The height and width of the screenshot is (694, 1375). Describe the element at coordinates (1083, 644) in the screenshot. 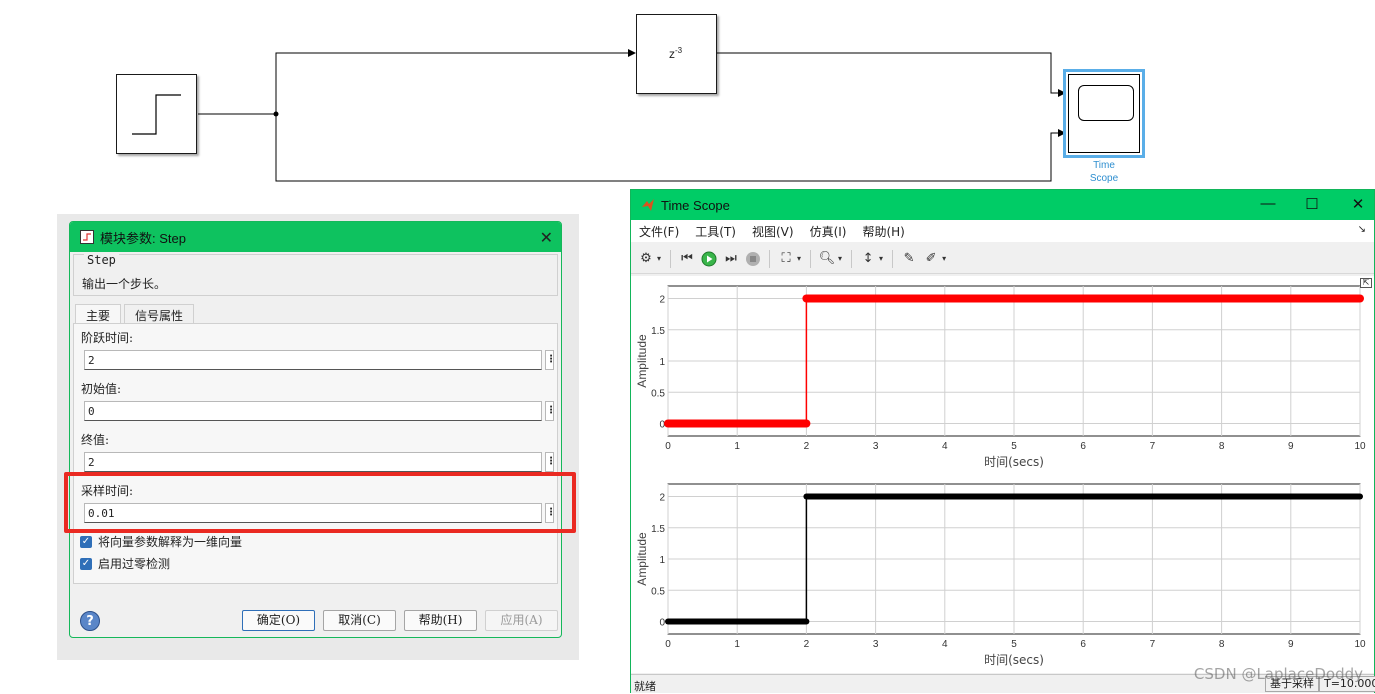

I see `x-tick-label: 6` at that location.